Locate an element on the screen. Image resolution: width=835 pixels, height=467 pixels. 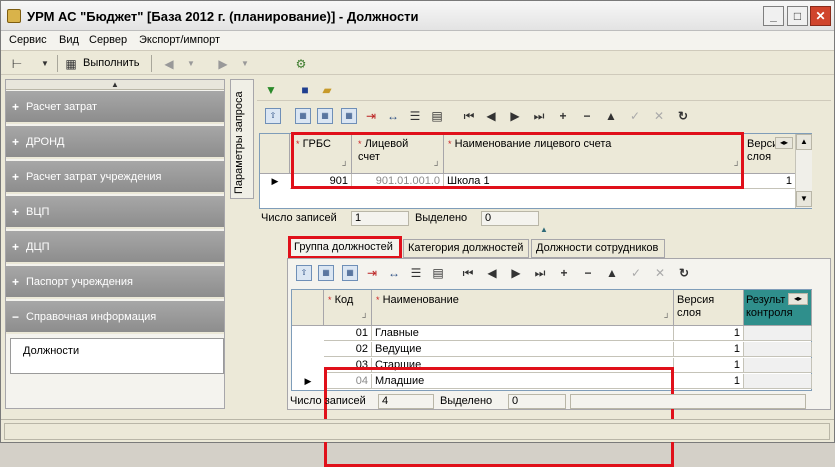
minimize-button: _ is located at coordinates (773, 16).